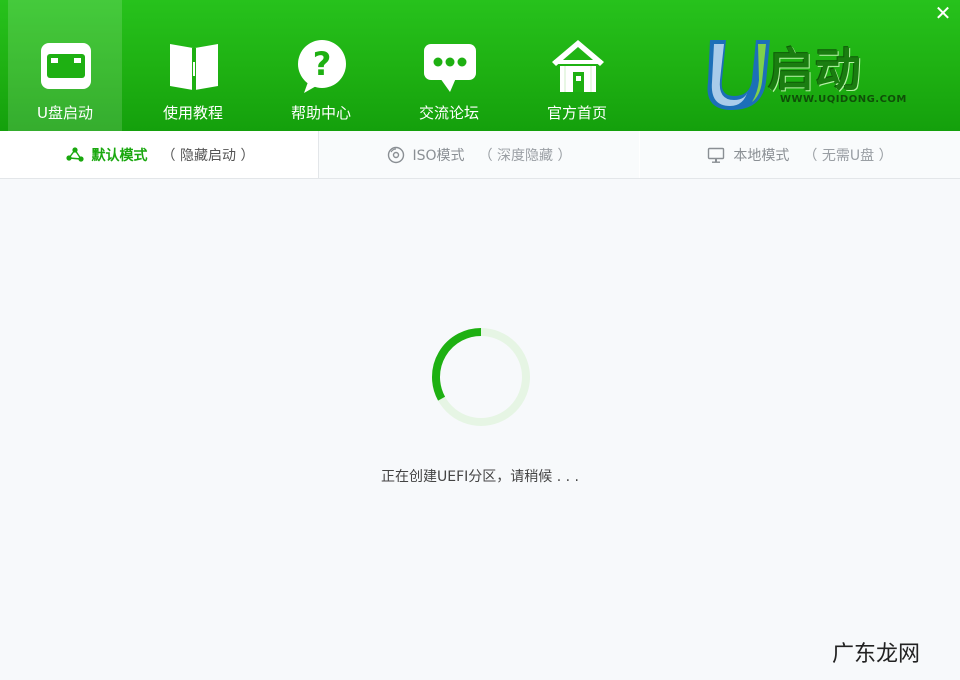 This screenshot has width=960, height=680. I want to click on close-button: ✕, so click(943, 13).